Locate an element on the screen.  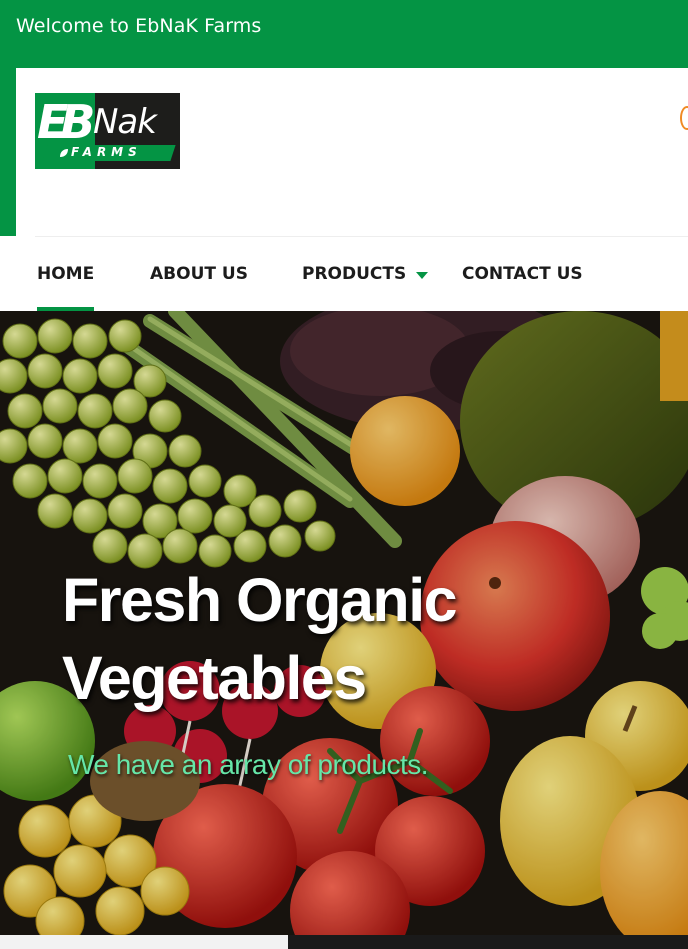
nav-contact-us: CONTACT US is located at coordinates (522, 274).